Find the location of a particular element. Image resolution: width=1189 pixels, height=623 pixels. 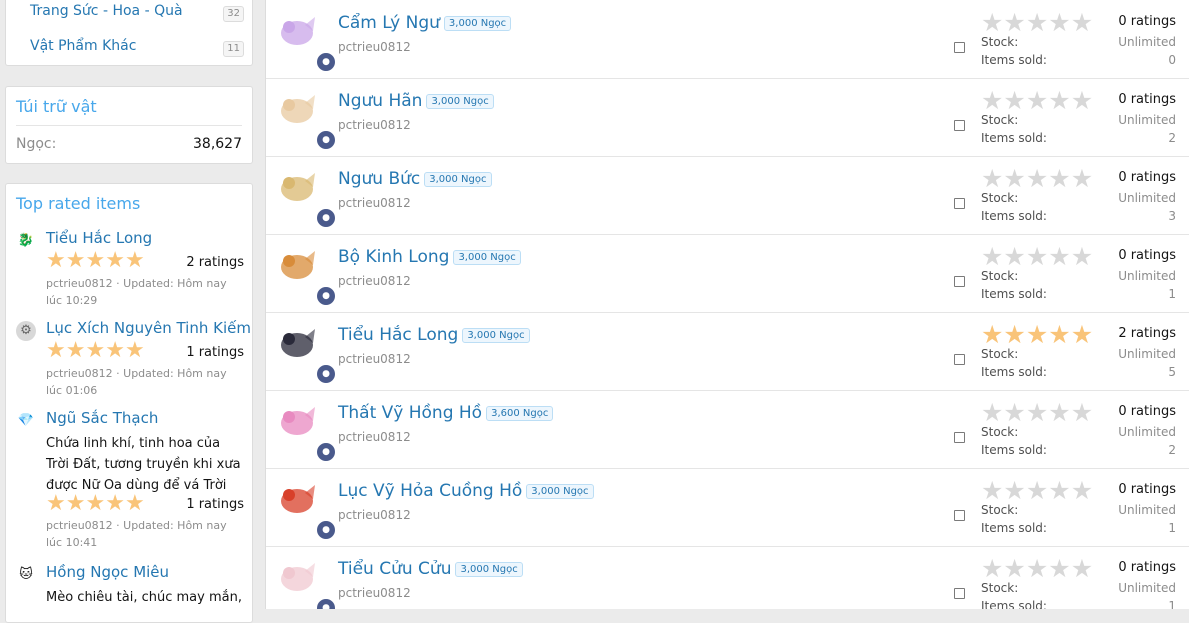

item-title-link: Ngưu Bức is located at coordinates (379, 179).